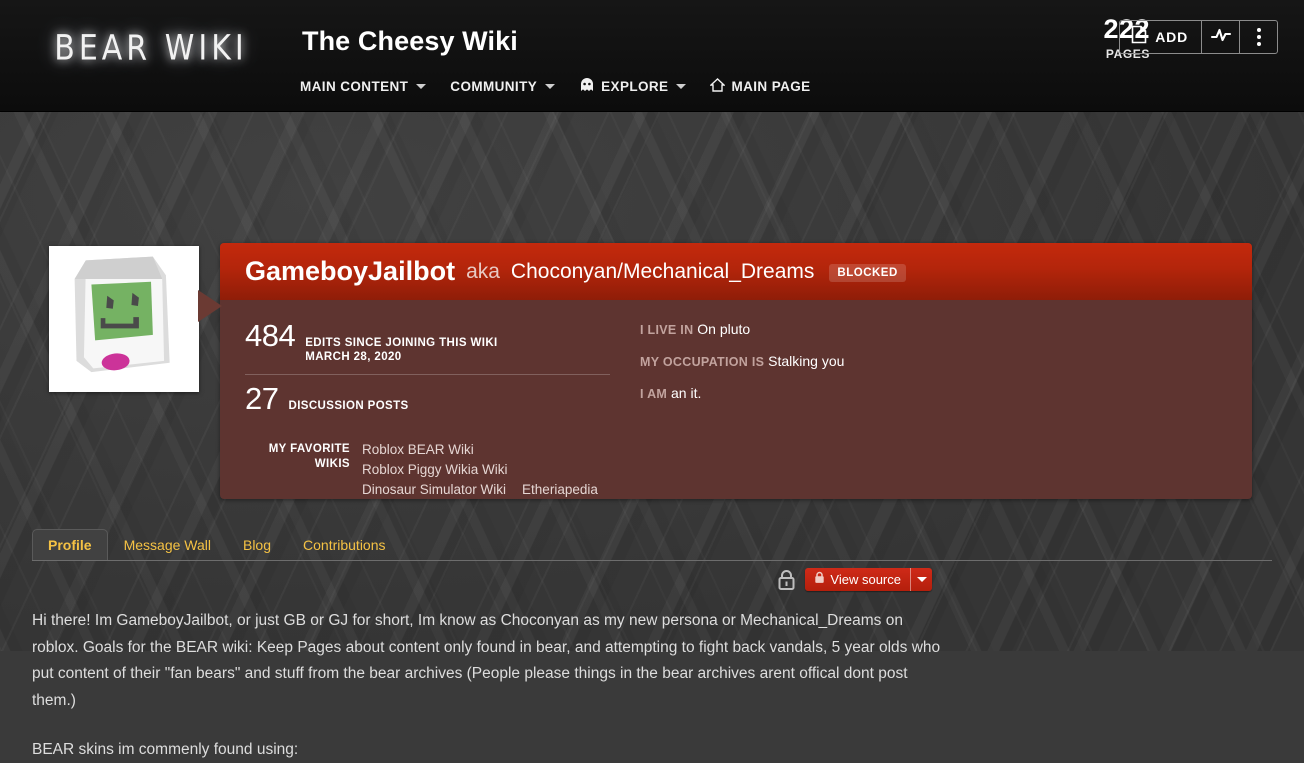 This screenshot has width=1304, height=763. Describe the element at coordinates (309, 448) in the screenshot. I see `favorite-label-line1: MY FAVORITE` at that location.